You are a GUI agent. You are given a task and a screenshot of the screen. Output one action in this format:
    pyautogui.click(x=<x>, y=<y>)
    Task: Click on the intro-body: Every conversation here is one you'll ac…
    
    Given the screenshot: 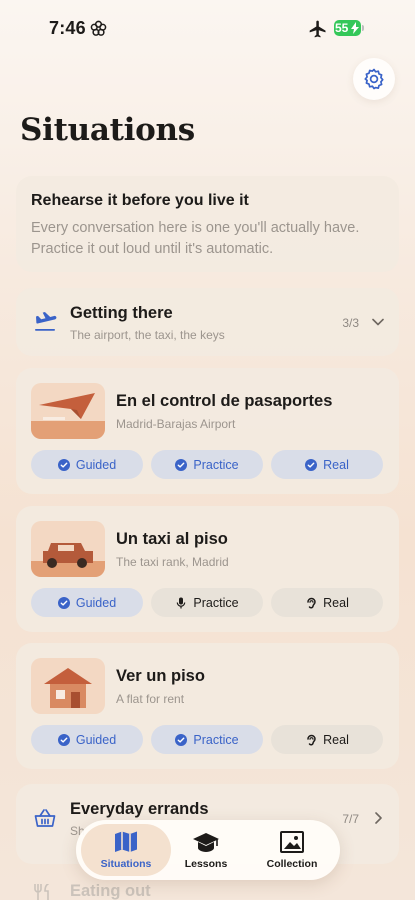 What is the action you would take?
    pyautogui.click(x=195, y=238)
    